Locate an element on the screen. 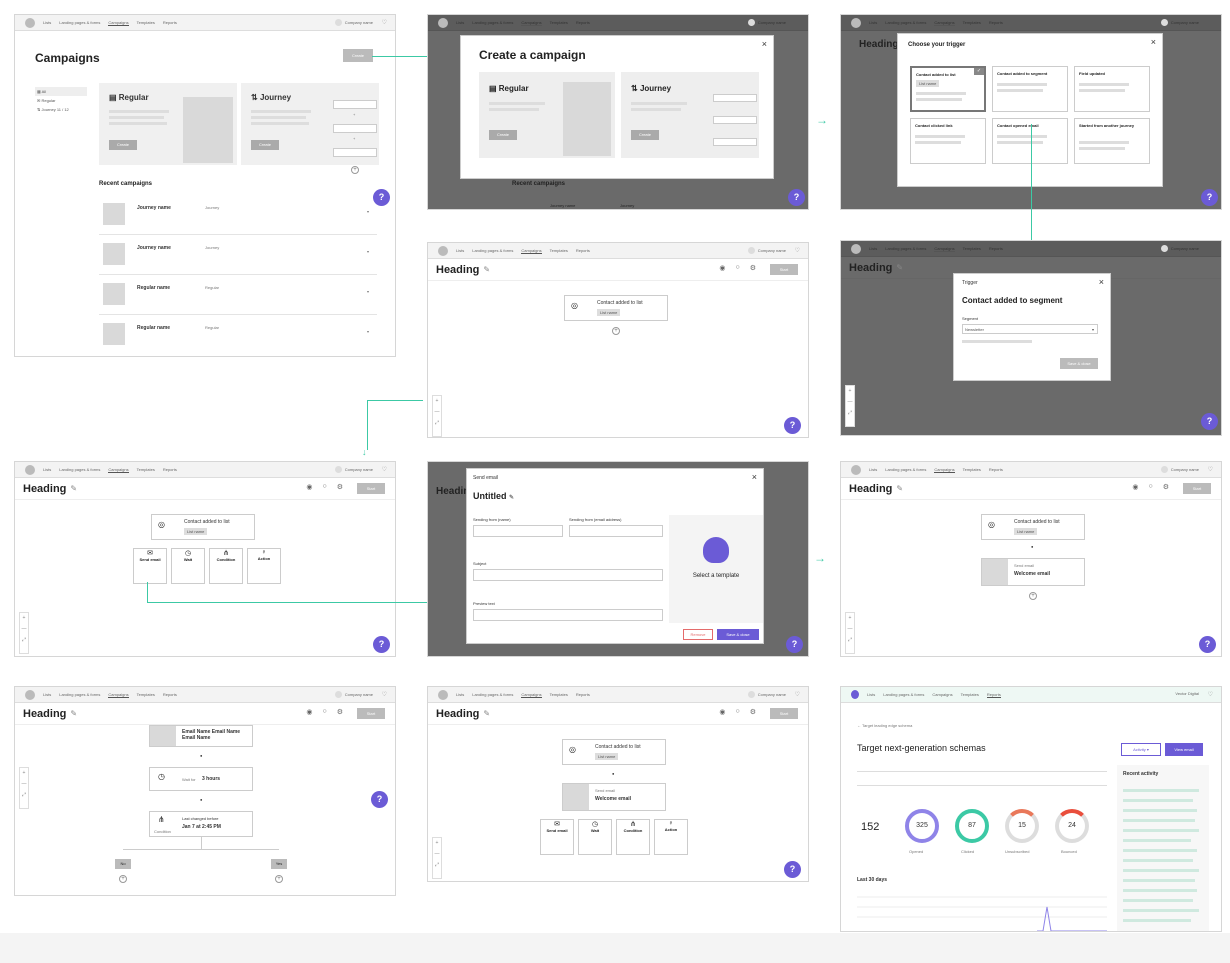 The image size is (1230, 963). remove-button: Remove is located at coordinates (698, 634).